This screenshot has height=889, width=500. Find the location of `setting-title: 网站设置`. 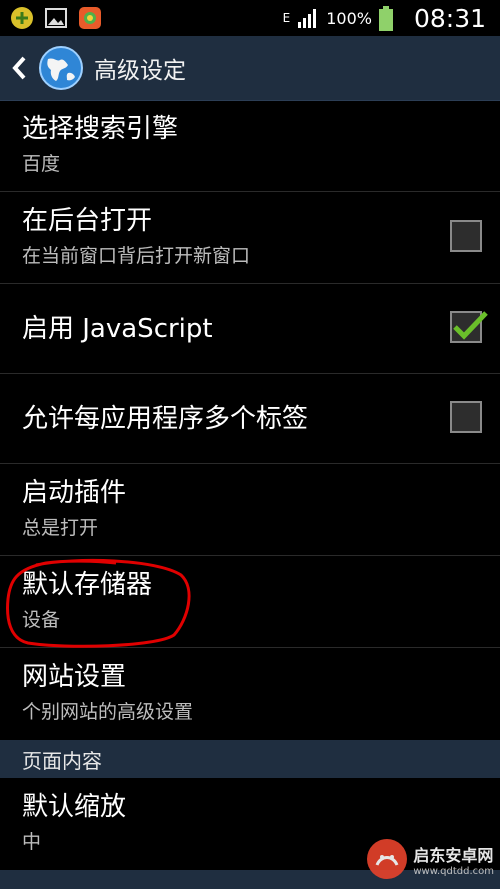

setting-title: 网站设置 is located at coordinates (74, 677).